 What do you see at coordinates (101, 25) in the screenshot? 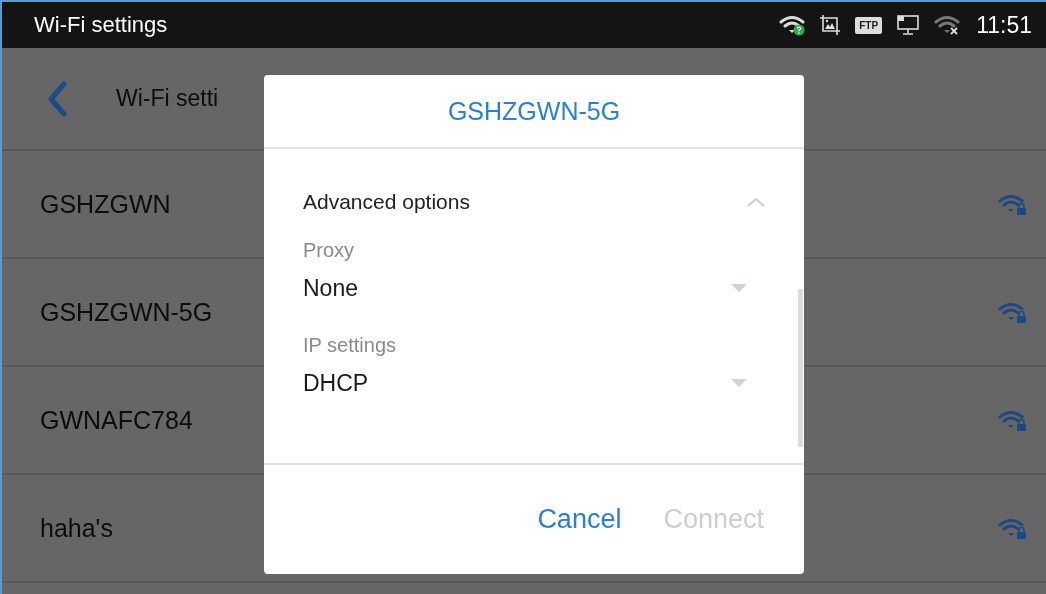
I see `screen-title: Wi-Fi settings` at bounding box center [101, 25].